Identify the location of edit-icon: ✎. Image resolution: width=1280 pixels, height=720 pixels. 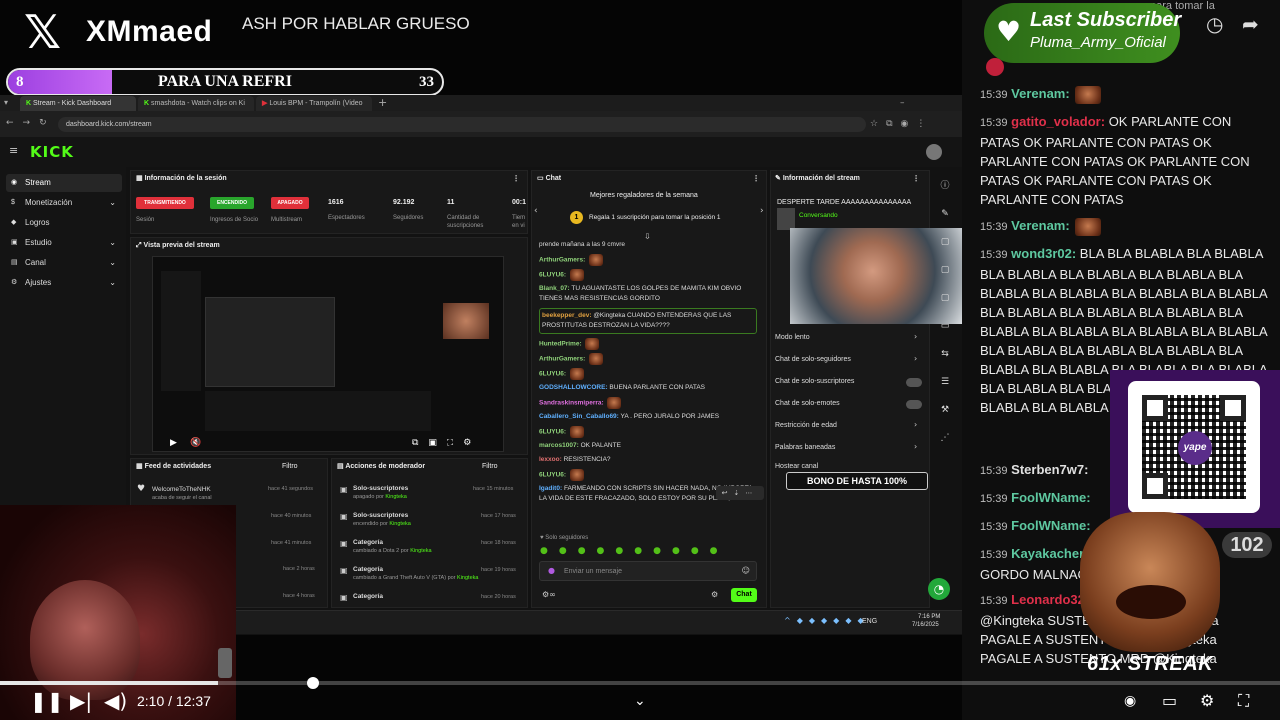
(945, 214).